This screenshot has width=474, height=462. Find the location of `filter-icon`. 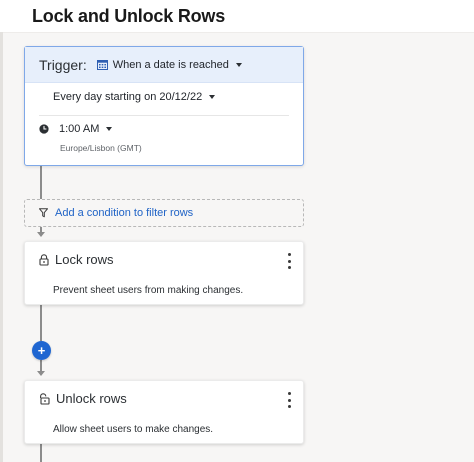

filter-icon is located at coordinates (43, 213).